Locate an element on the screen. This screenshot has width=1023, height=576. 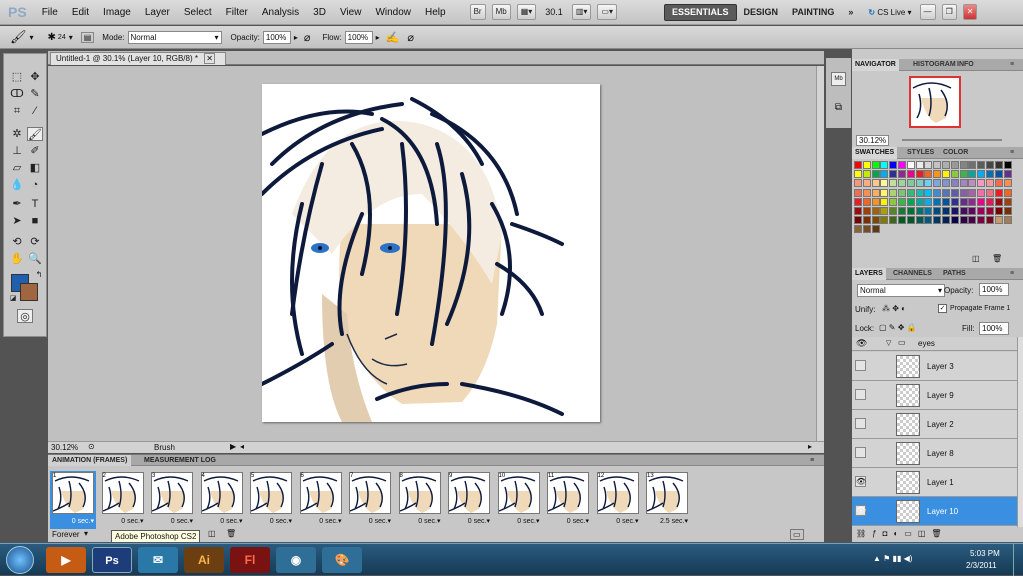
eyedropper-tool-icon: ⁄ is located at coordinates (35, 111).